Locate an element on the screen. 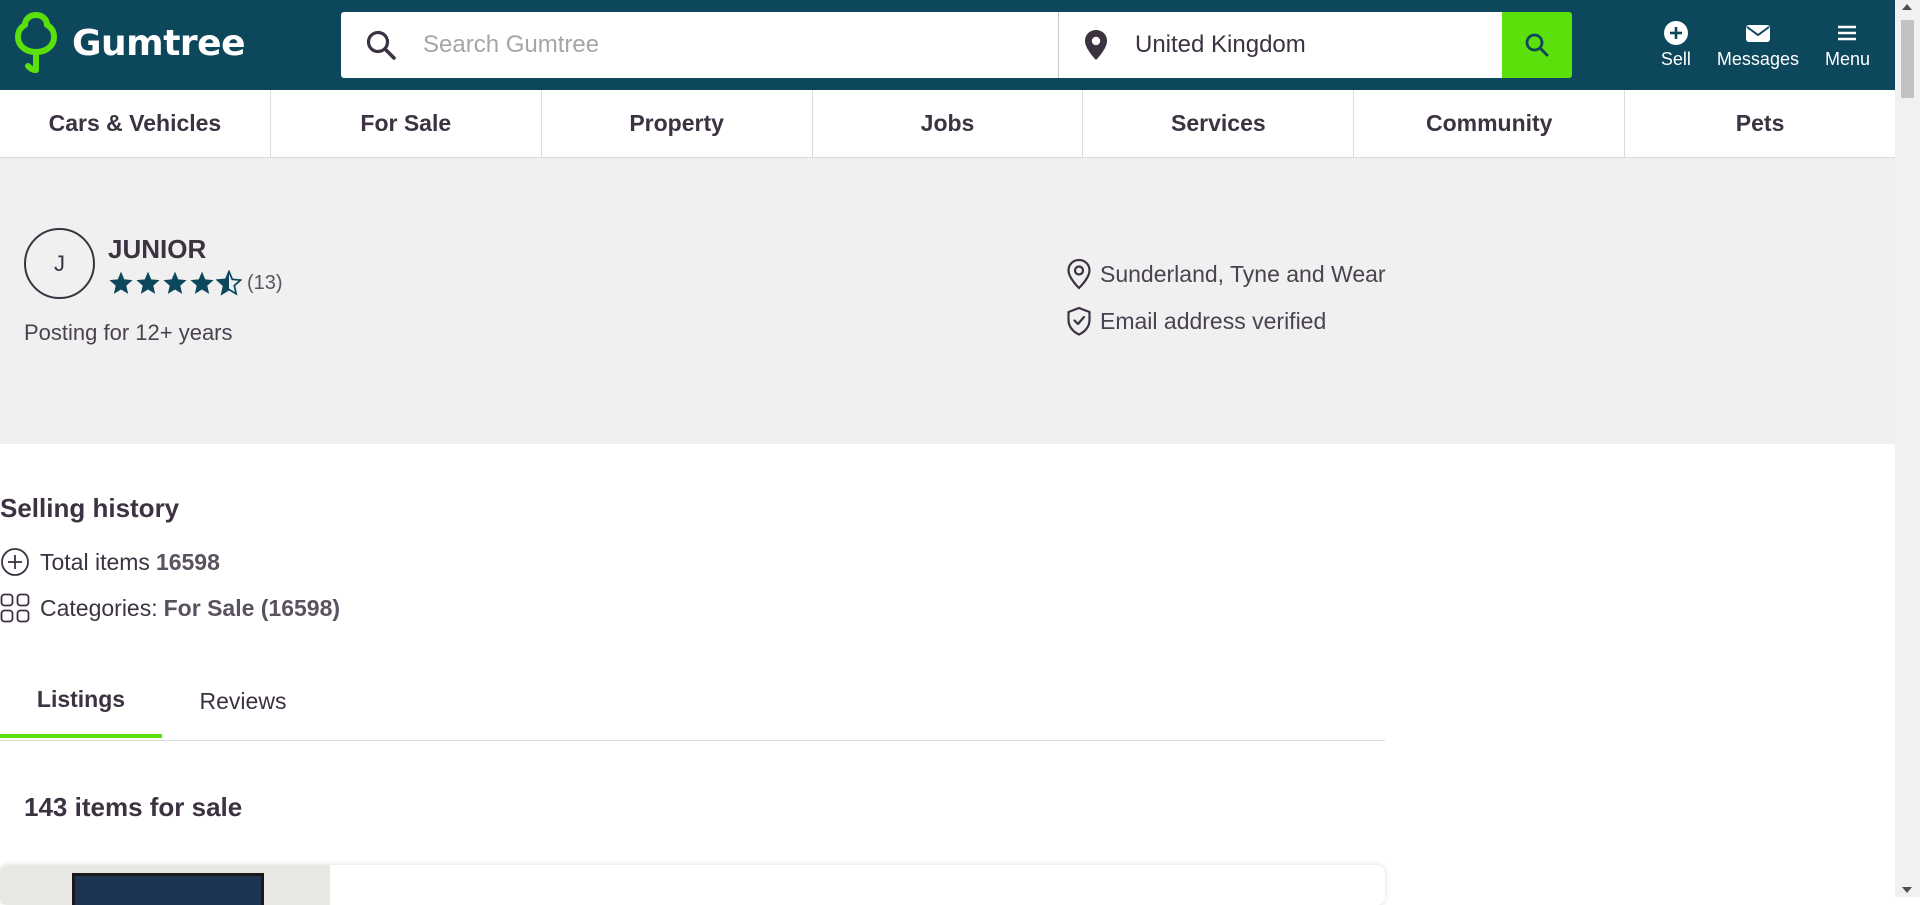 The width and height of the screenshot is (1920, 905). menu-button: Menu is located at coordinates (1847, 45).